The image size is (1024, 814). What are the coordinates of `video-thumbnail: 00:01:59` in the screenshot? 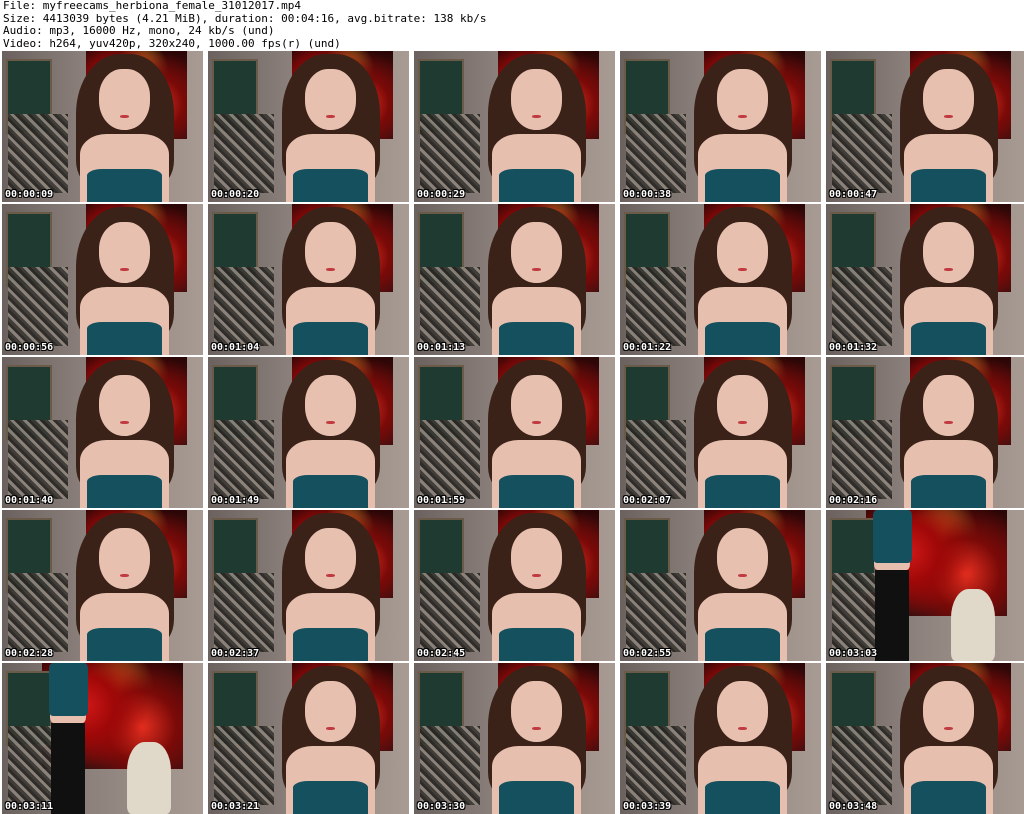 It's located at (514, 432).